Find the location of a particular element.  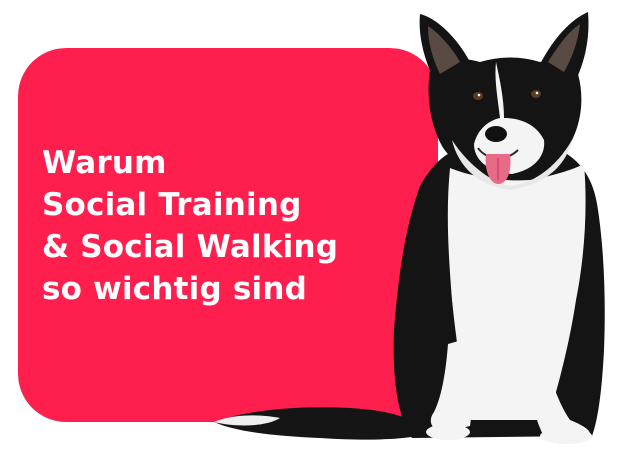

headline-line-3: & Social Walking is located at coordinates (190, 247).